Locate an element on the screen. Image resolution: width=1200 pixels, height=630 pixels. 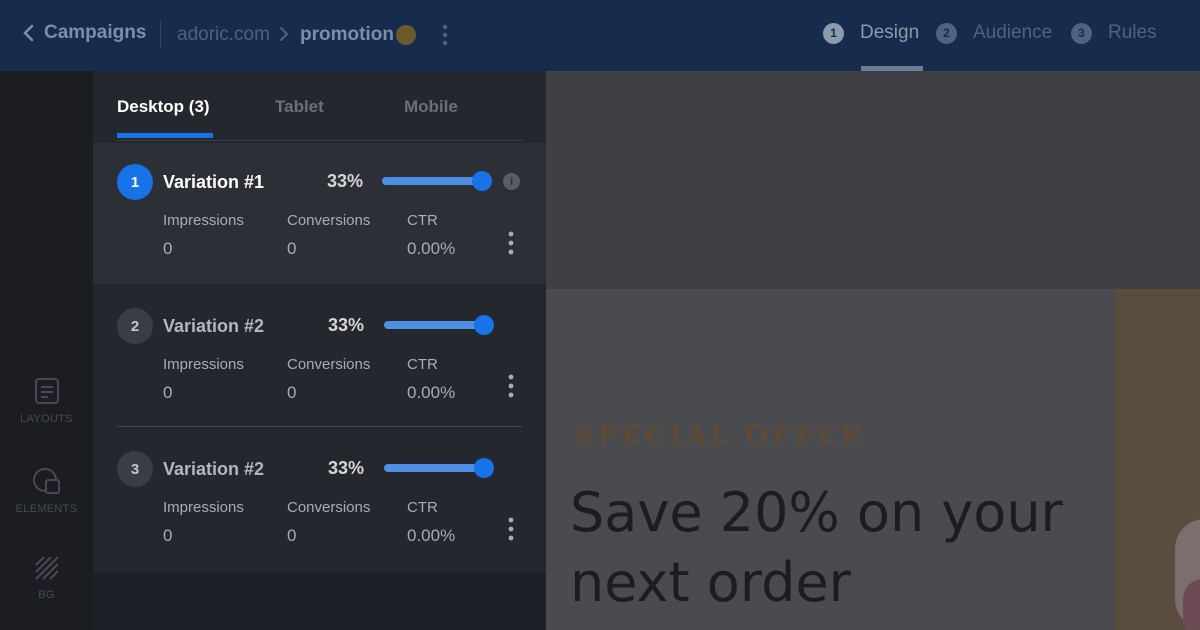
step-design: 1 Design is located at coordinates (871, 33).